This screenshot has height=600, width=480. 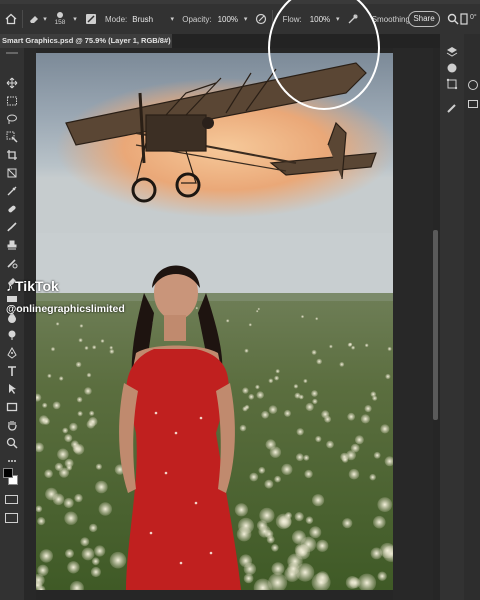 I want to click on opacity-value: 100%, so click(x=230, y=19).